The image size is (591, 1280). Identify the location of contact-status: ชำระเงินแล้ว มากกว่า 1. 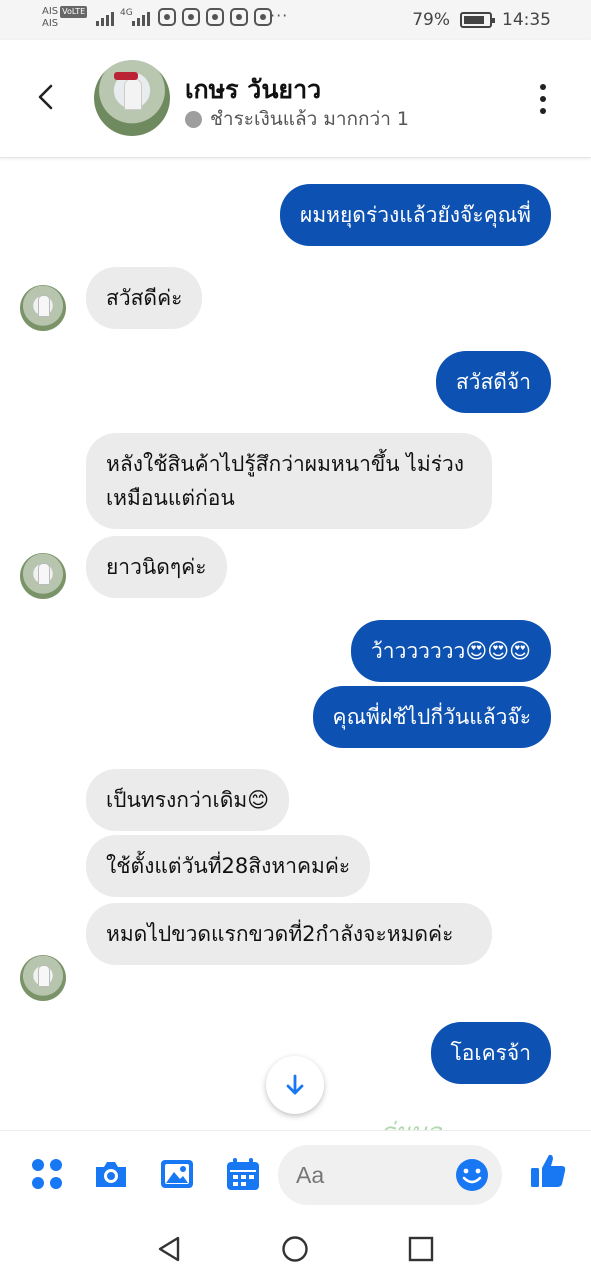
(297, 119).